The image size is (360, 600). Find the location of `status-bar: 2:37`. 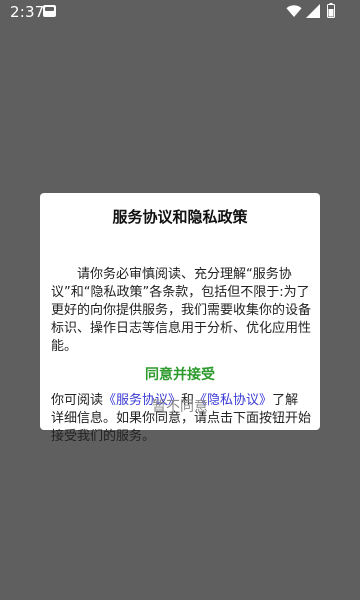

status-bar: 2:37 is located at coordinates (180, 12).